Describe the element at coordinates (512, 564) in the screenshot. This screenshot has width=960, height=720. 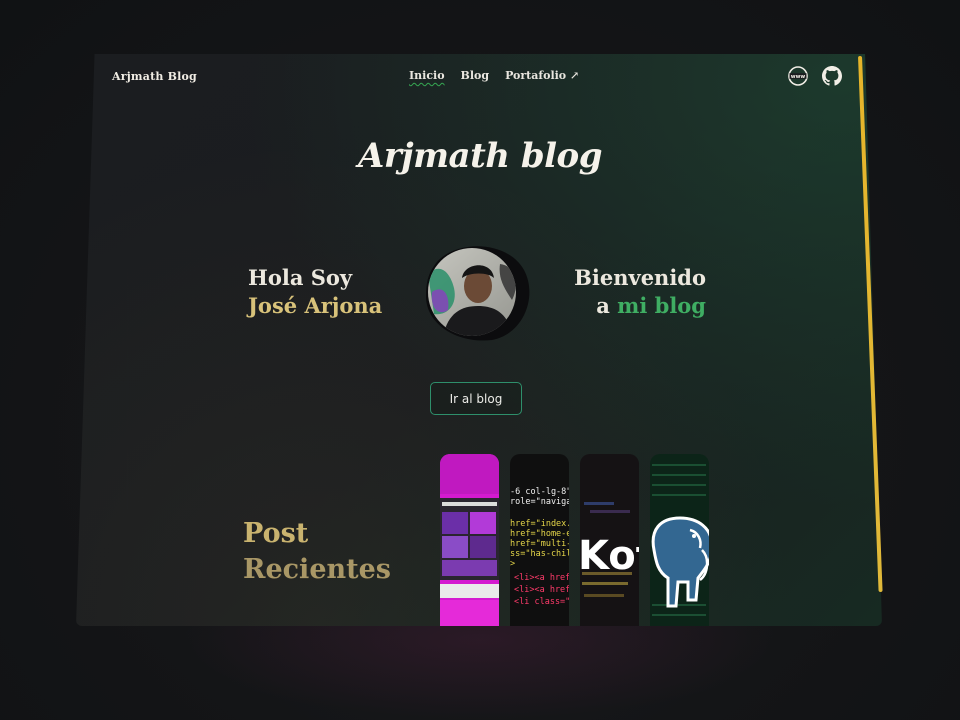
I see `code-line-7: >` at that location.